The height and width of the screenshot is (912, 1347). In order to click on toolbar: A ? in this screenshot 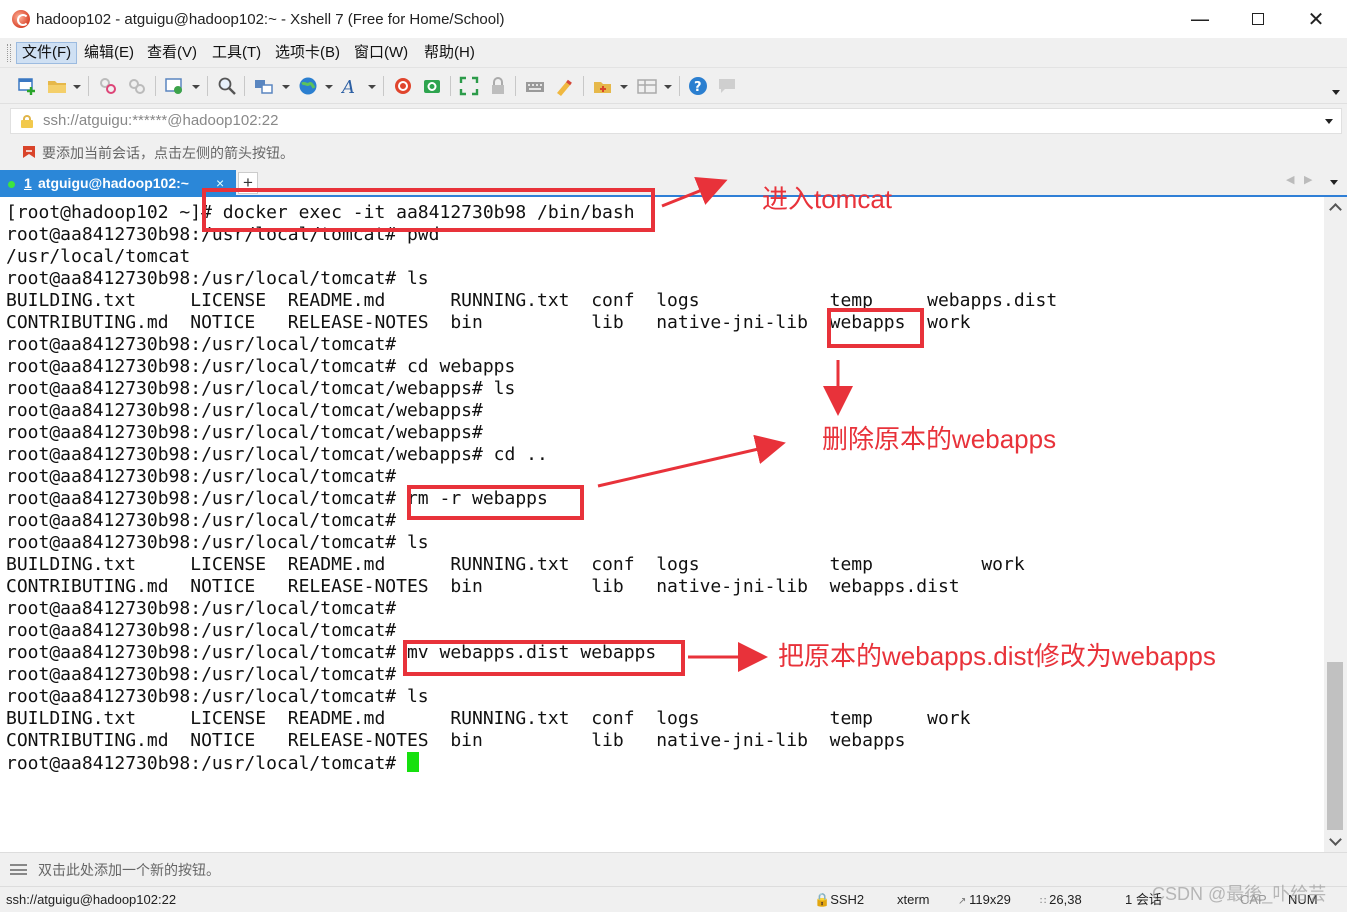, I will do `click(673, 86)`.